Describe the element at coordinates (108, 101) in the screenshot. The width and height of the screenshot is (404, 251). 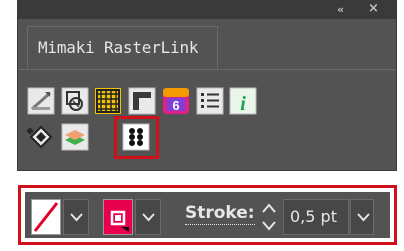
I see `grid-icon` at that location.